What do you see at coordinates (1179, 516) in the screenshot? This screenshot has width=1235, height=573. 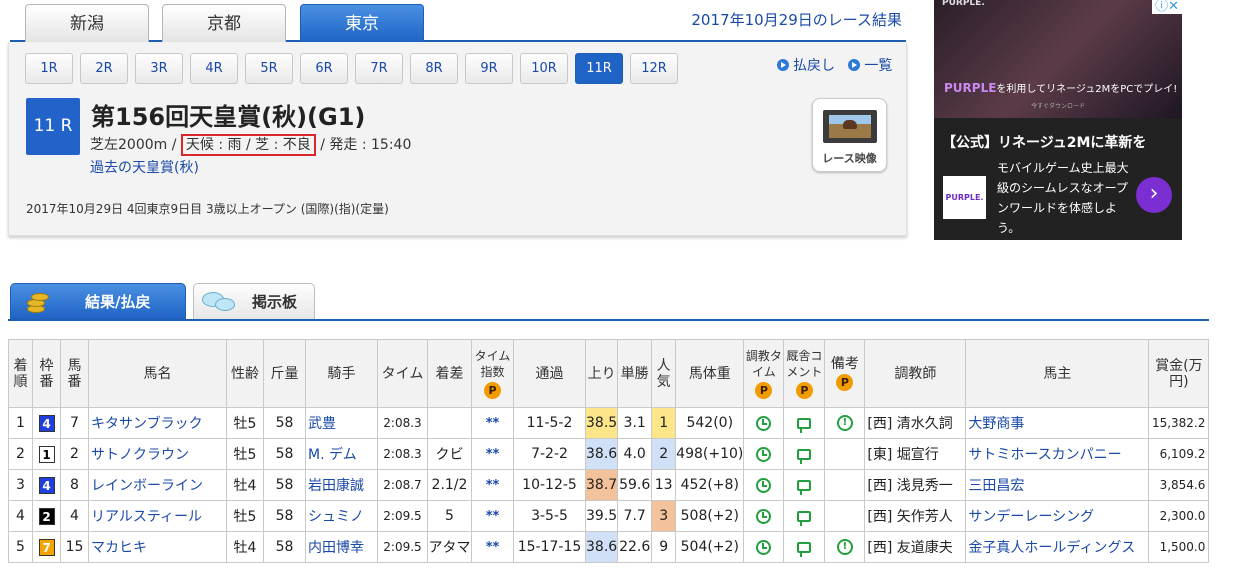 I see `prize-cell: 2,300.0` at bounding box center [1179, 516].